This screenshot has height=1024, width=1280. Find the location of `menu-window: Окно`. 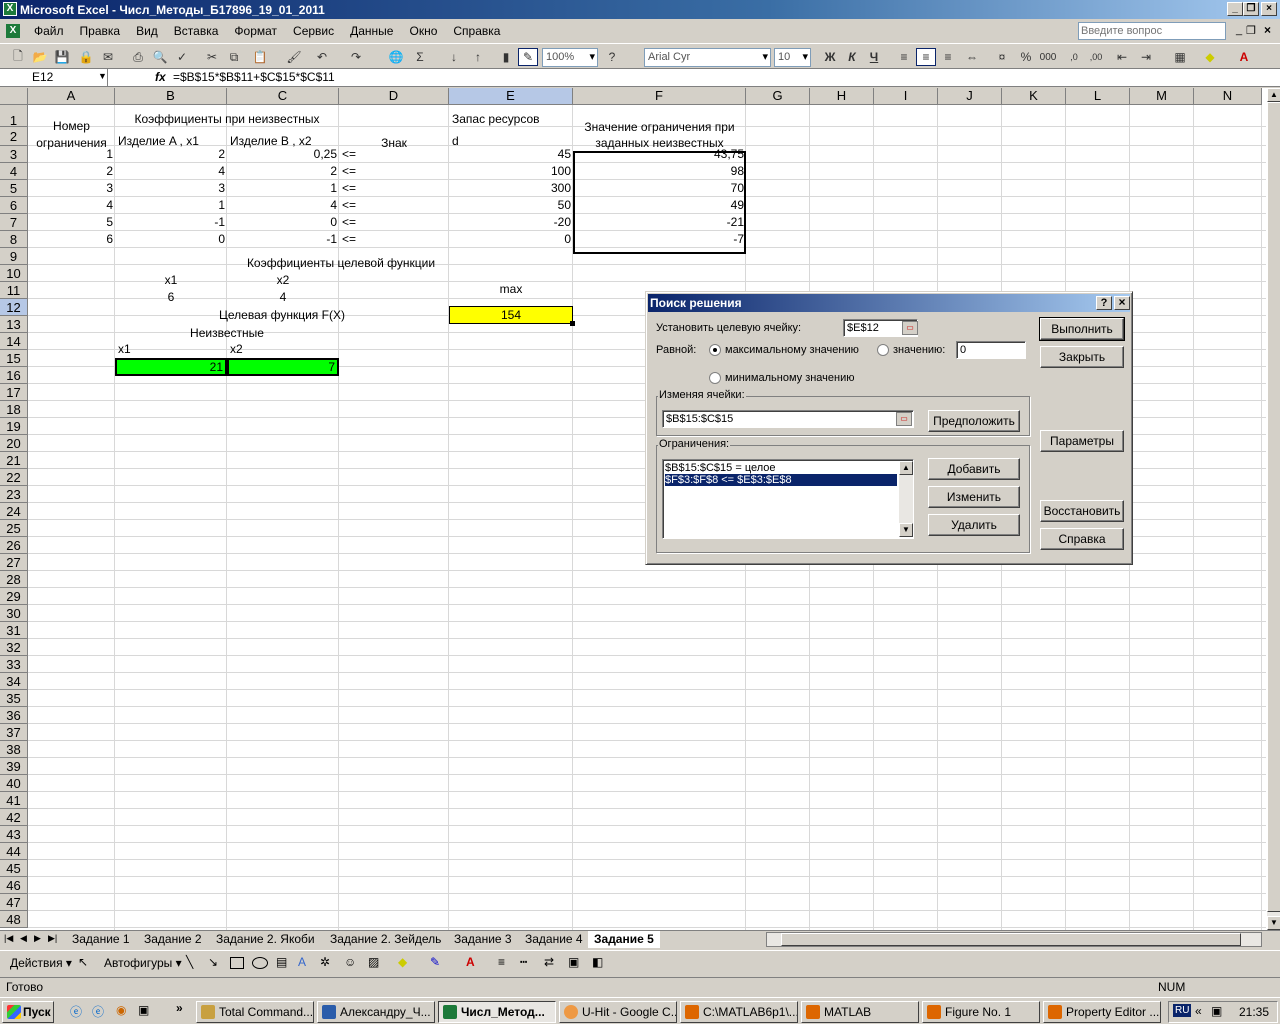

menu-window: Окно is located at coordinates (423, 31).